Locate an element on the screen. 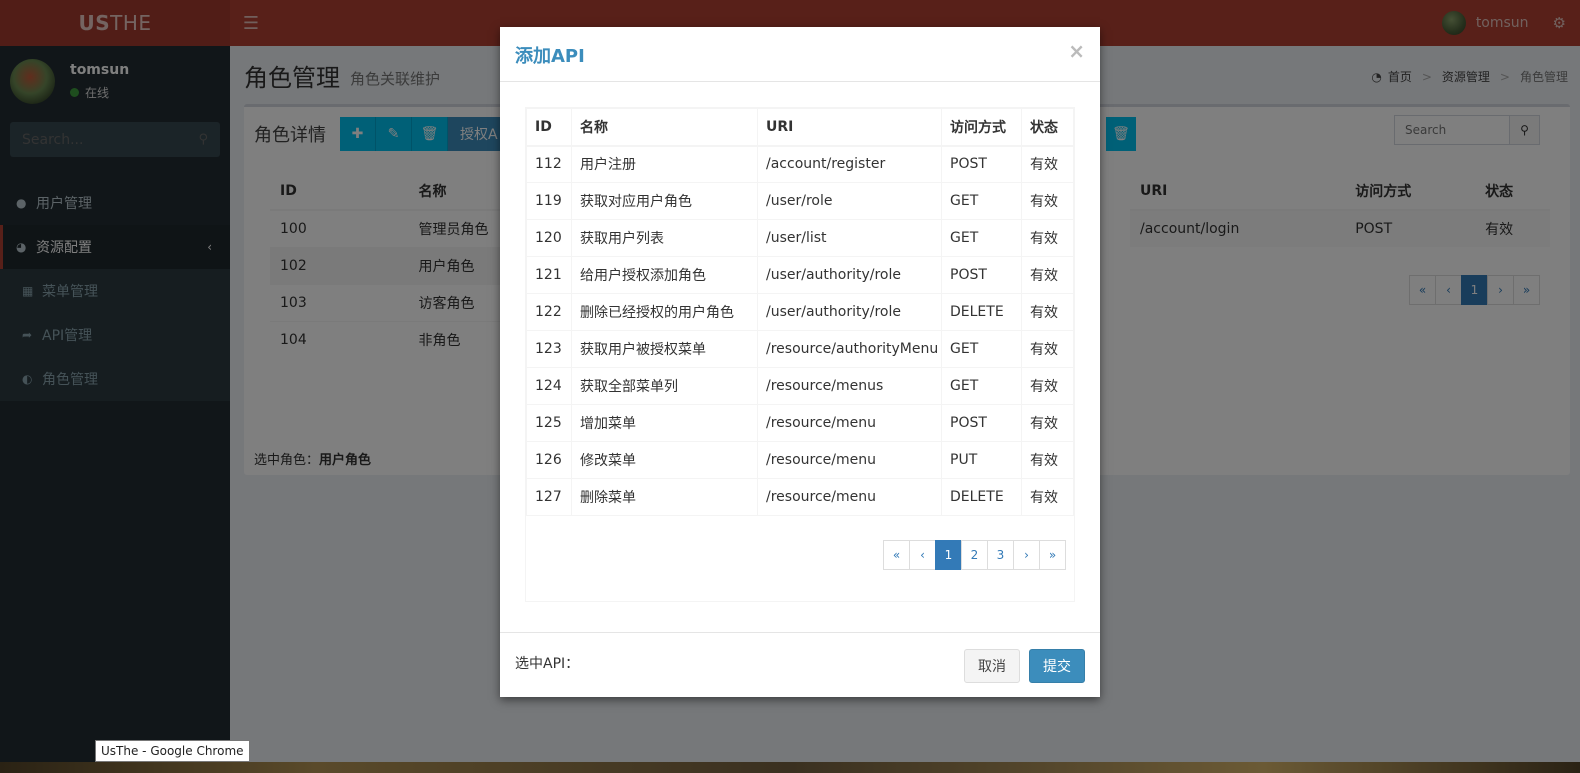 This screenshot has width=1580, height=773. pager-next: › is located at coordinates (1026, 555).